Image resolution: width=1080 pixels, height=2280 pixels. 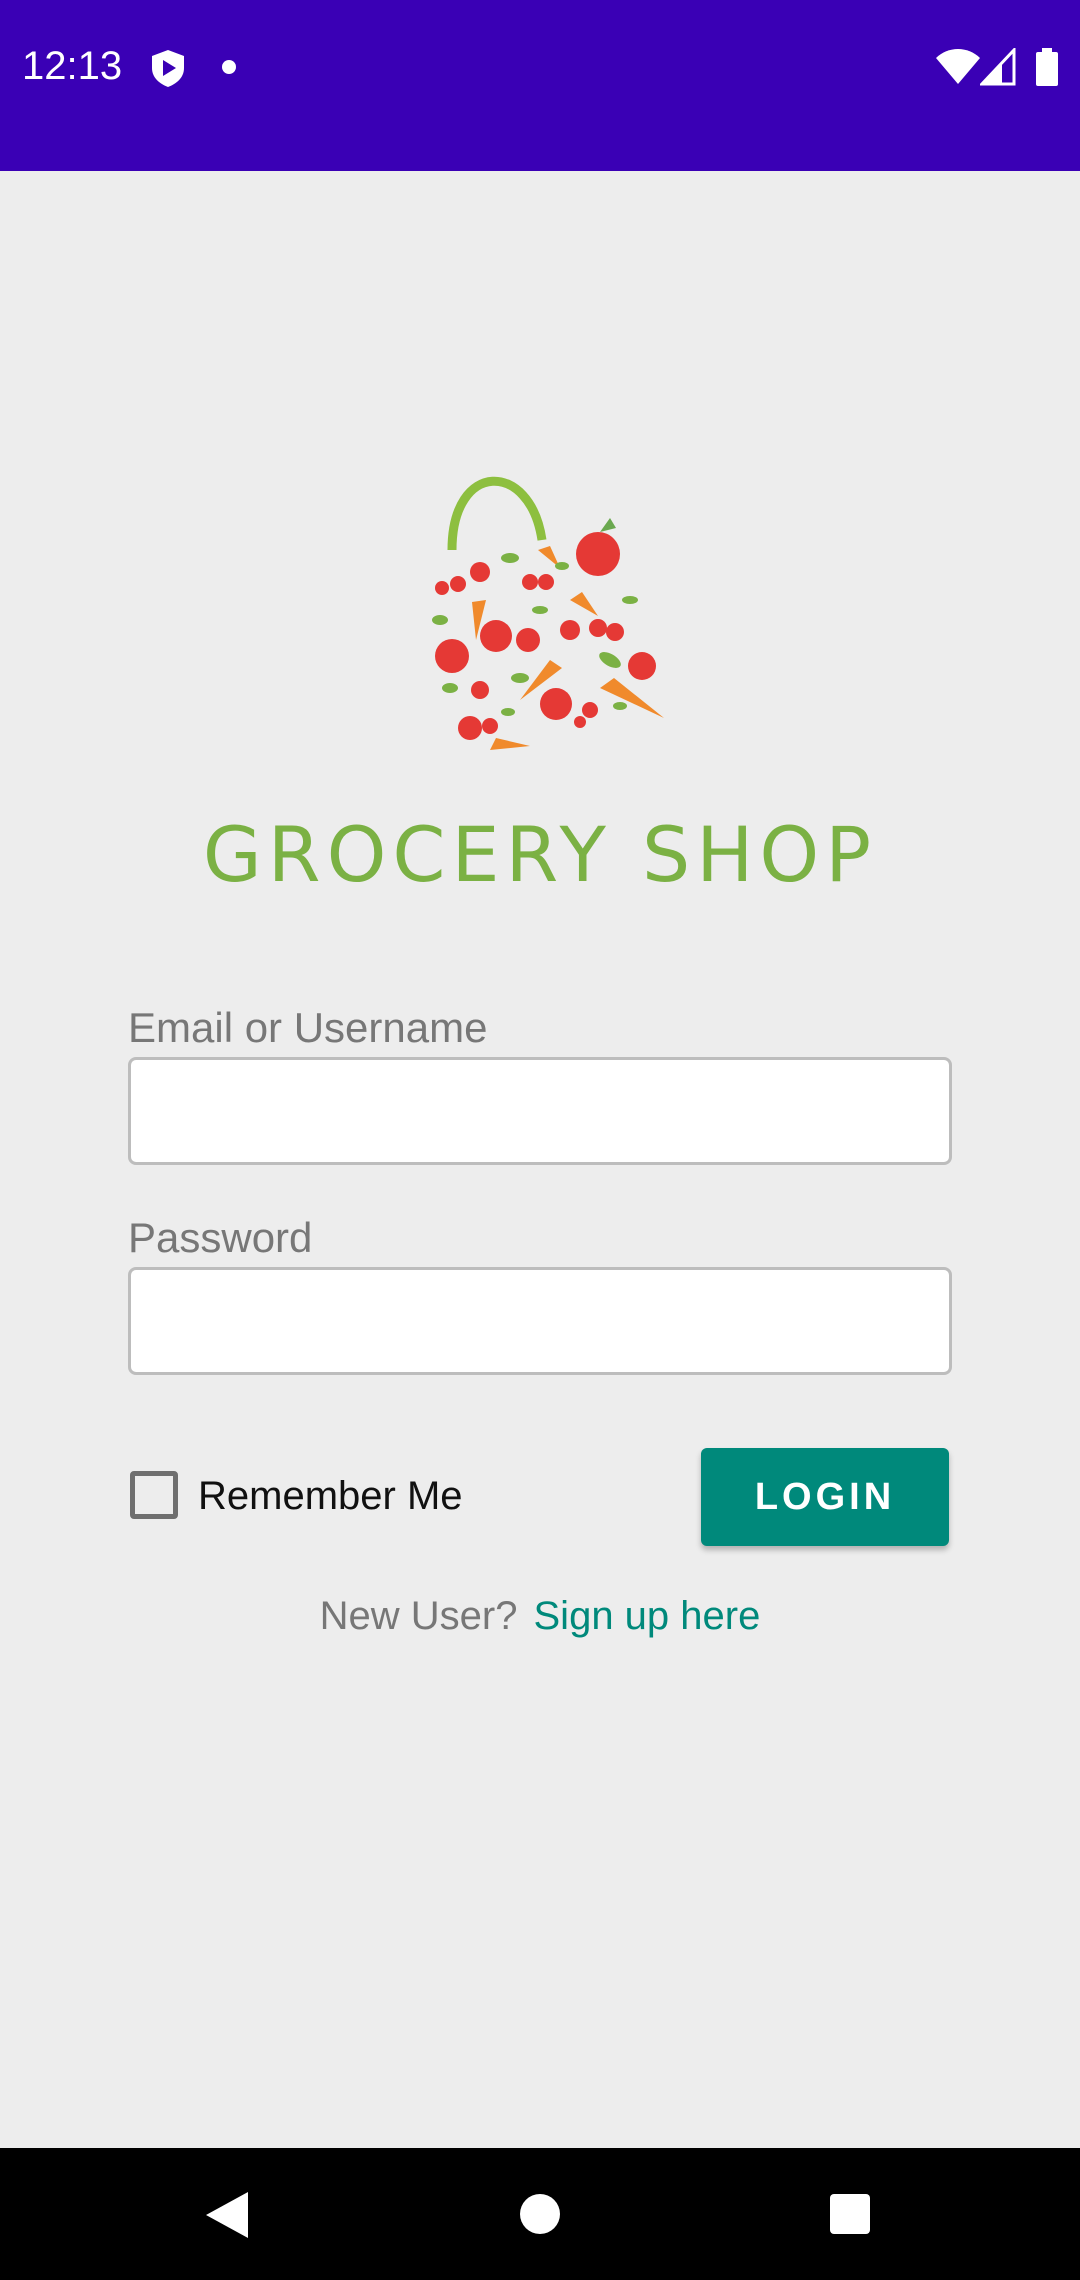 What do you see at coordinates (548, 613) in the screenshot?
I see `grocery-bag-icon` at bounding box center [548, 613].